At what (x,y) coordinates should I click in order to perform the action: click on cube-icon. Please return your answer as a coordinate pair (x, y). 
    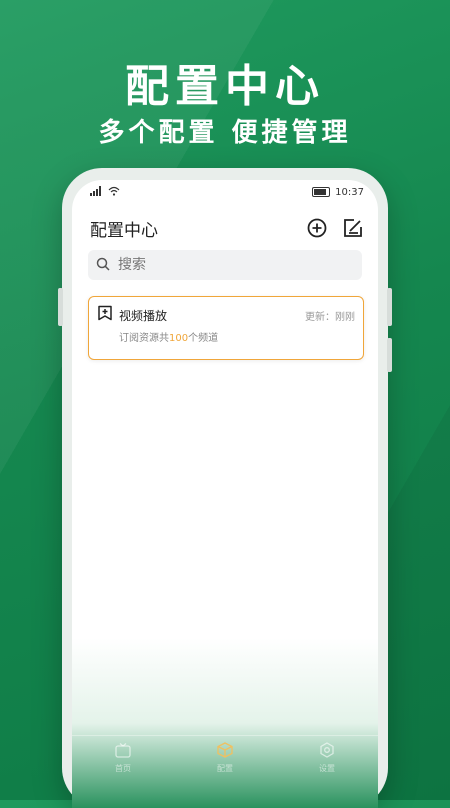
    Looking at the image, I should click on (225, 751).